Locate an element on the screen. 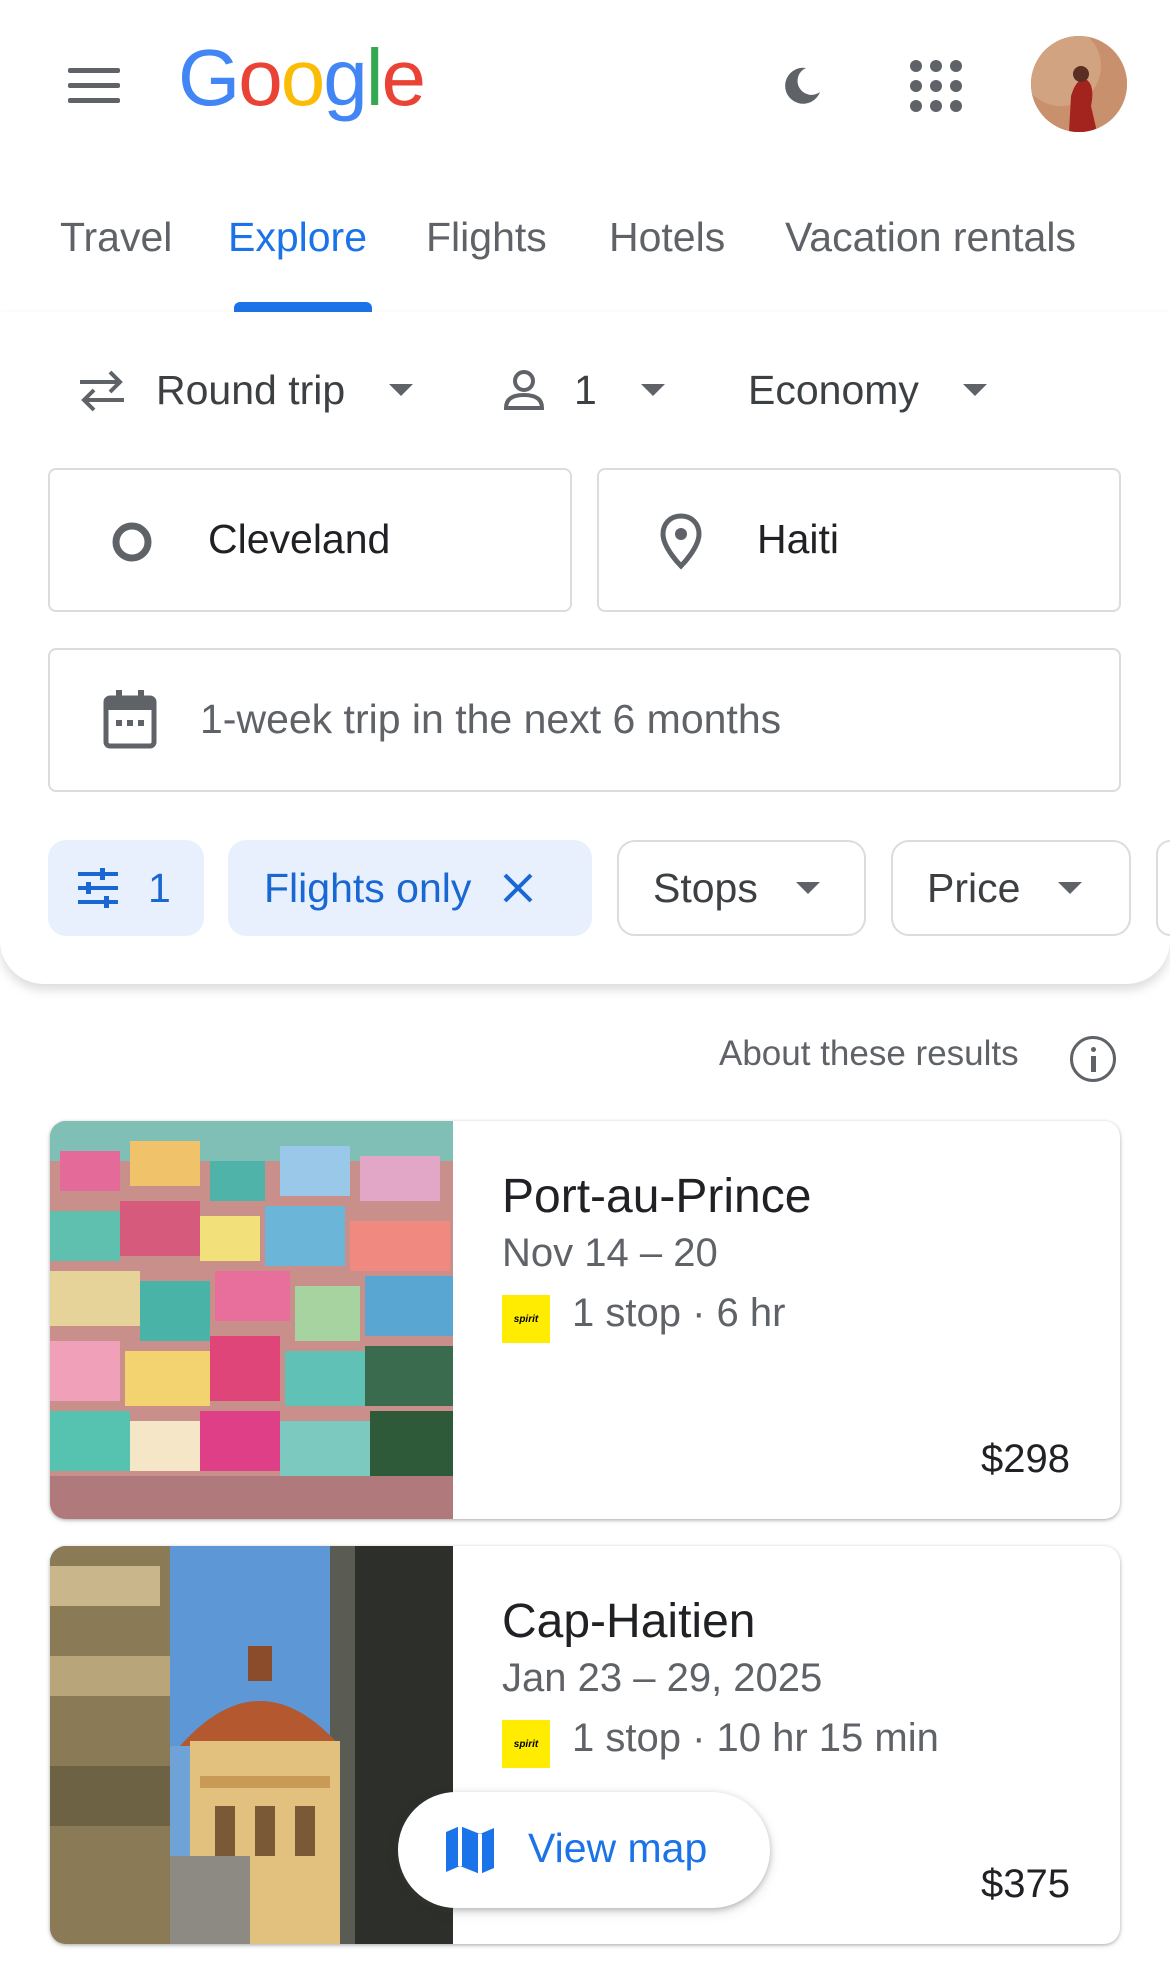 The image size is (1170, 1962). trip-type-value: Round trip is located at coordinates (251, 389).